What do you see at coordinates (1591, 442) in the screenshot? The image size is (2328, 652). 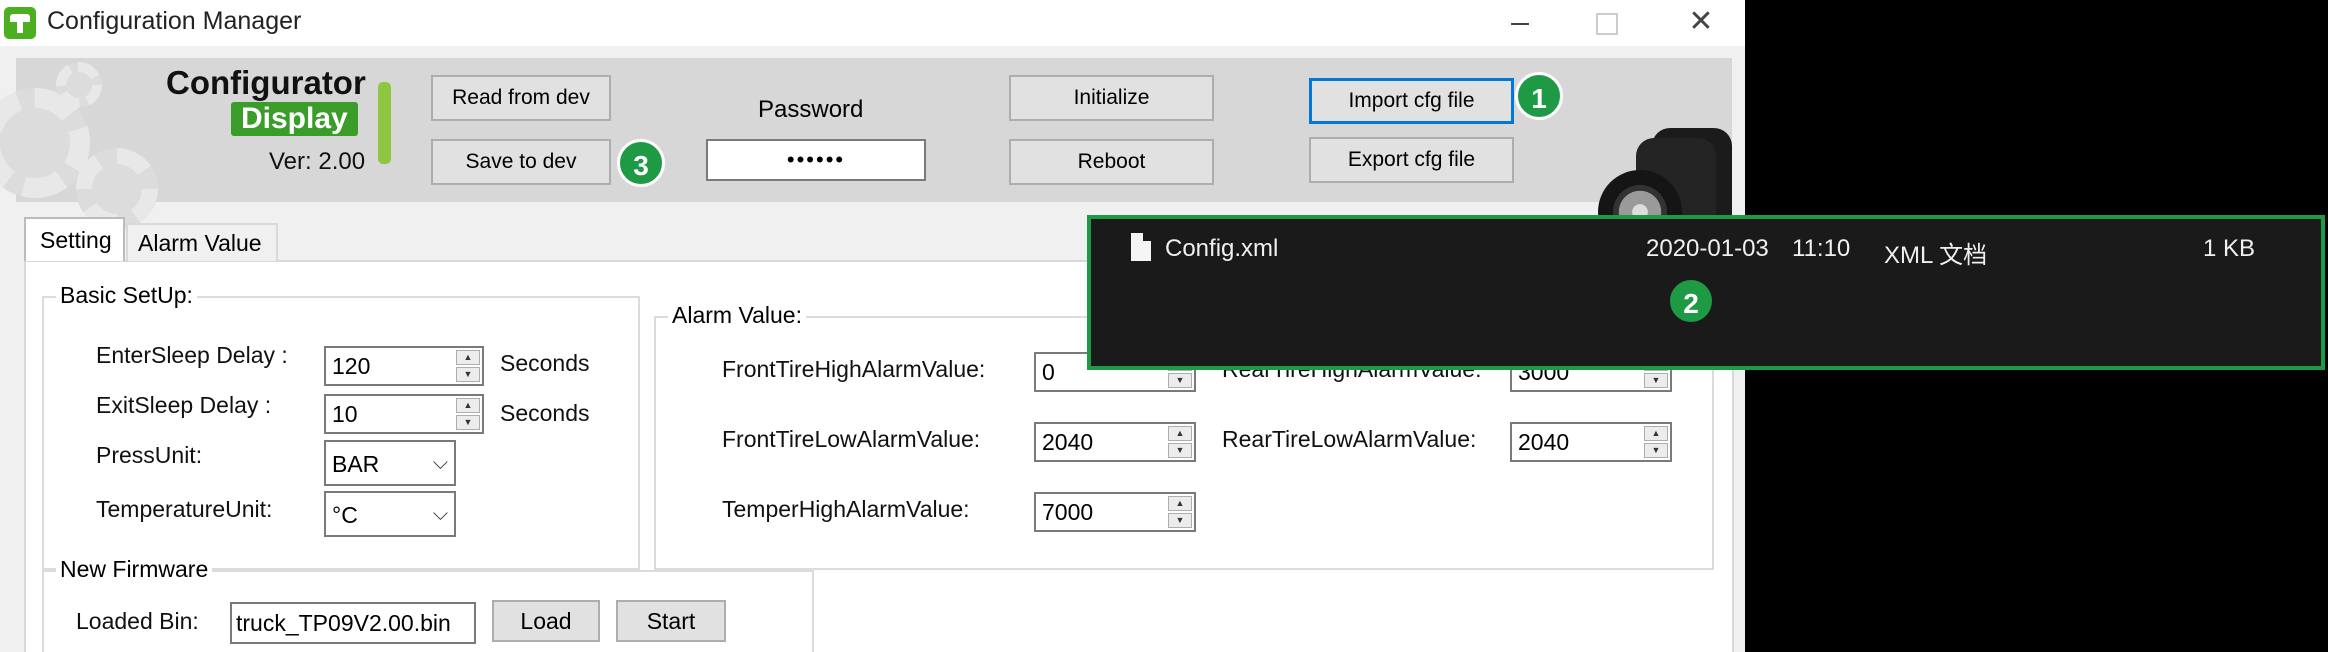 I see `rear-tire-low-spinner: 2040 ▲ ▼` at bounding box center [1591, 442].